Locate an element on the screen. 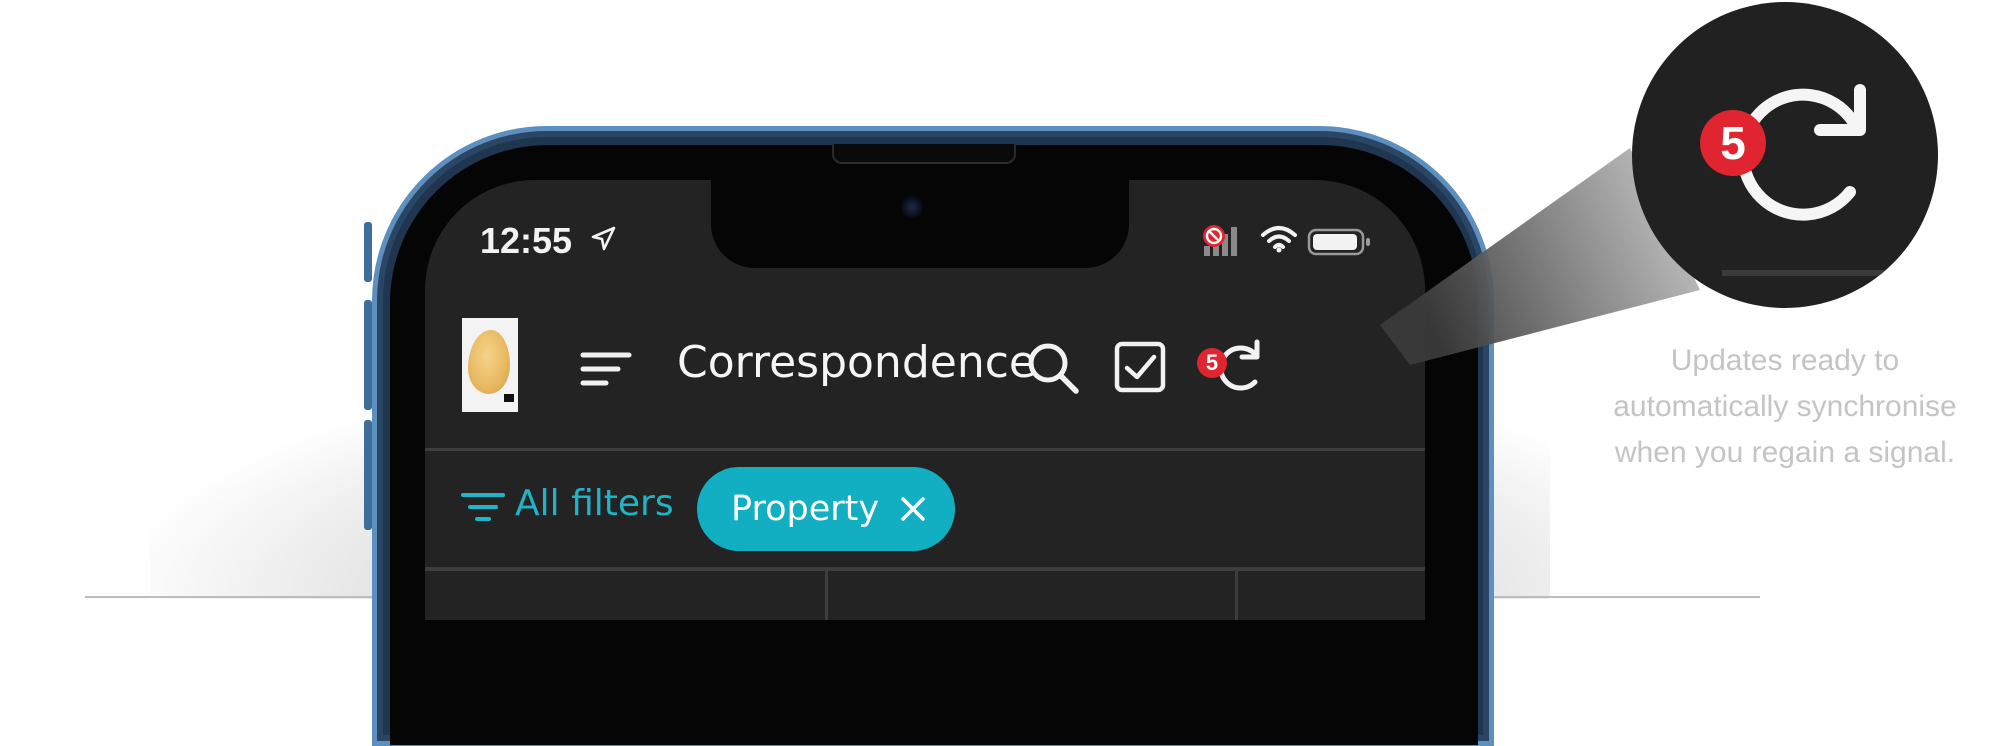 Image resolution: width=2000 pixels, height=746 pixels. speaker-bar is located at coordinates (924, 154).